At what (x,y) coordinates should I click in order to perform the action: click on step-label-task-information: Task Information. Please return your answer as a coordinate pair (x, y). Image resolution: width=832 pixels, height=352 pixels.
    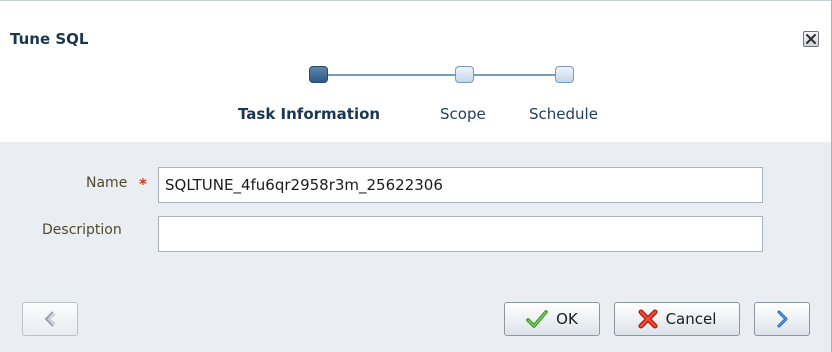
    Looking at the image, I should click on (309, 114).